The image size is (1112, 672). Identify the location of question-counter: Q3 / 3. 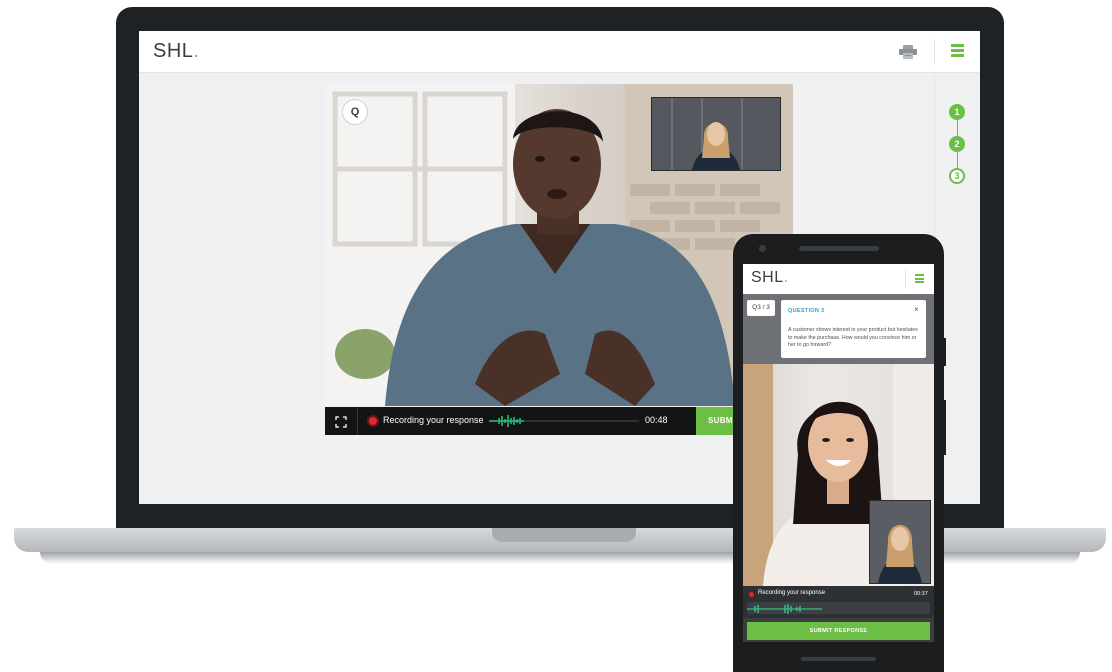
(761, 308).